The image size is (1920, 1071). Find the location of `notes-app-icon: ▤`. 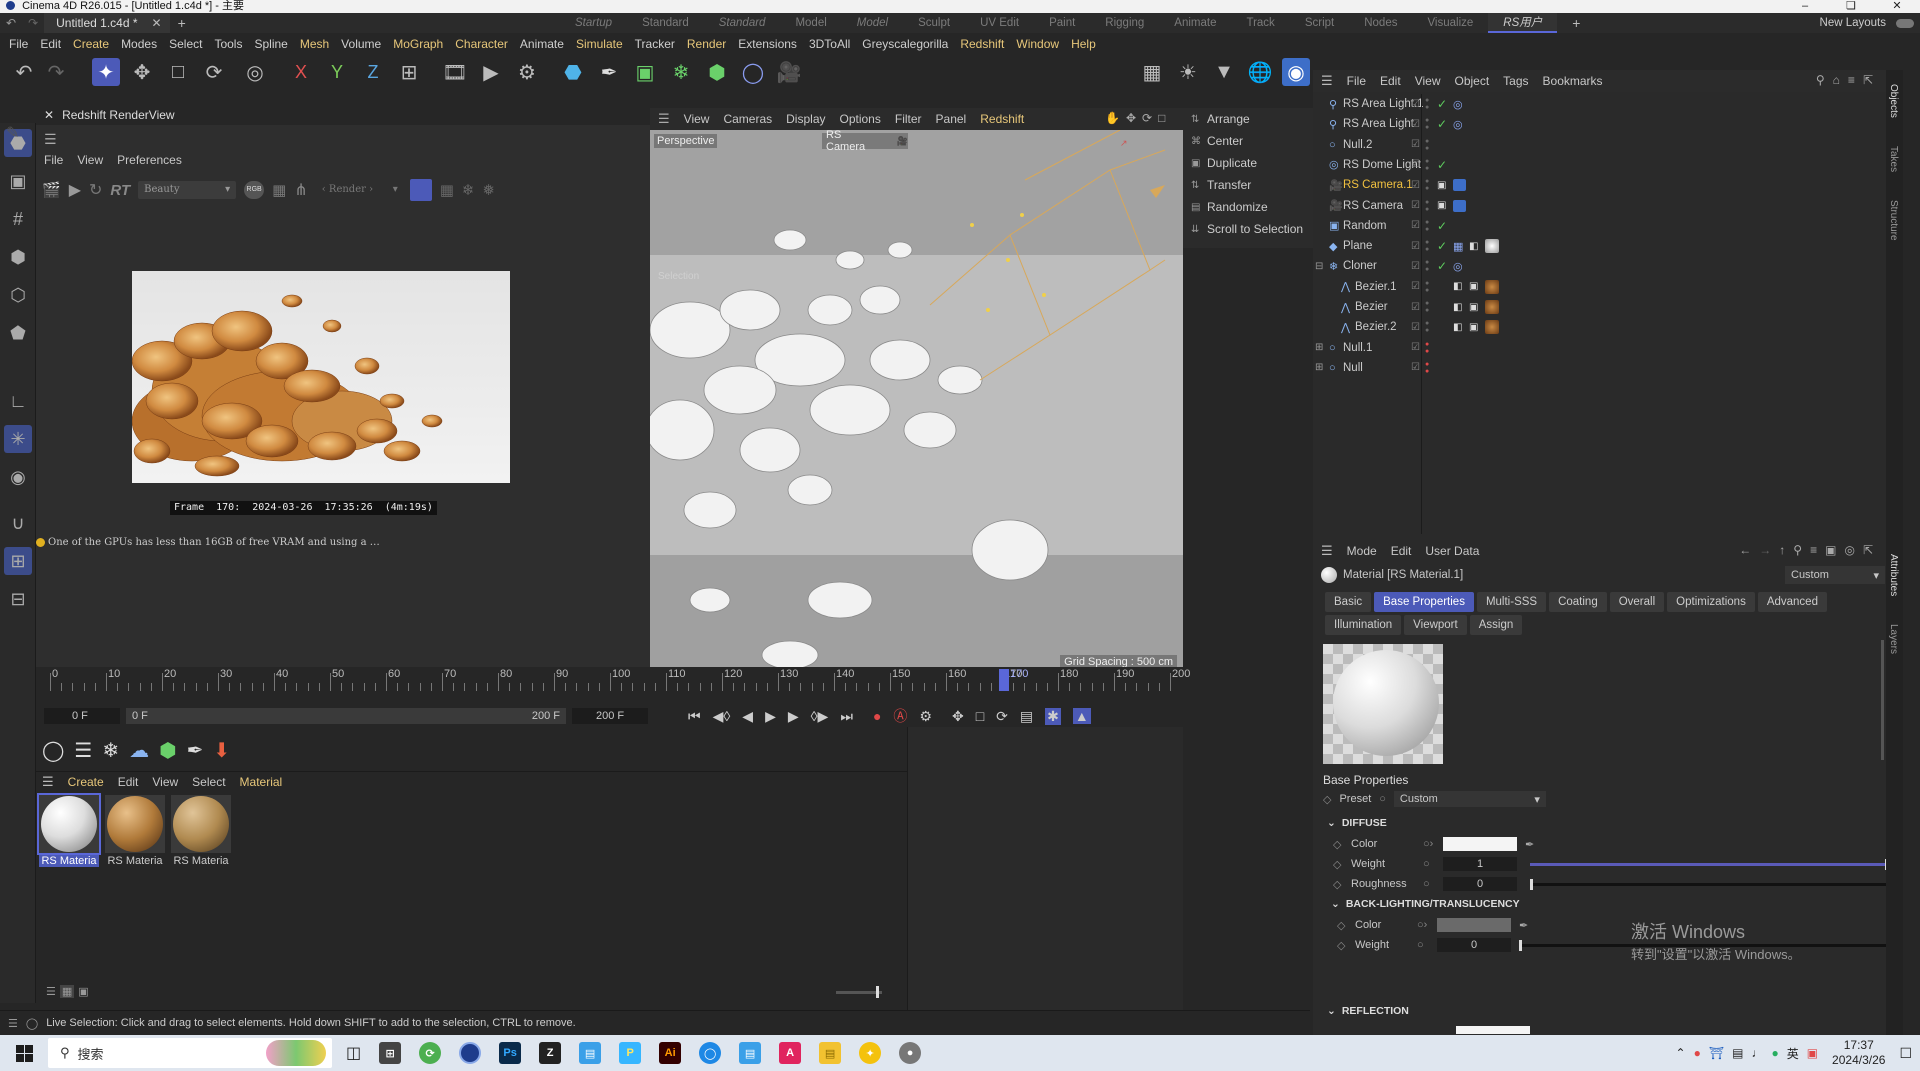

notes-app-icon: ▤ is located at coordinates (590, 1053).